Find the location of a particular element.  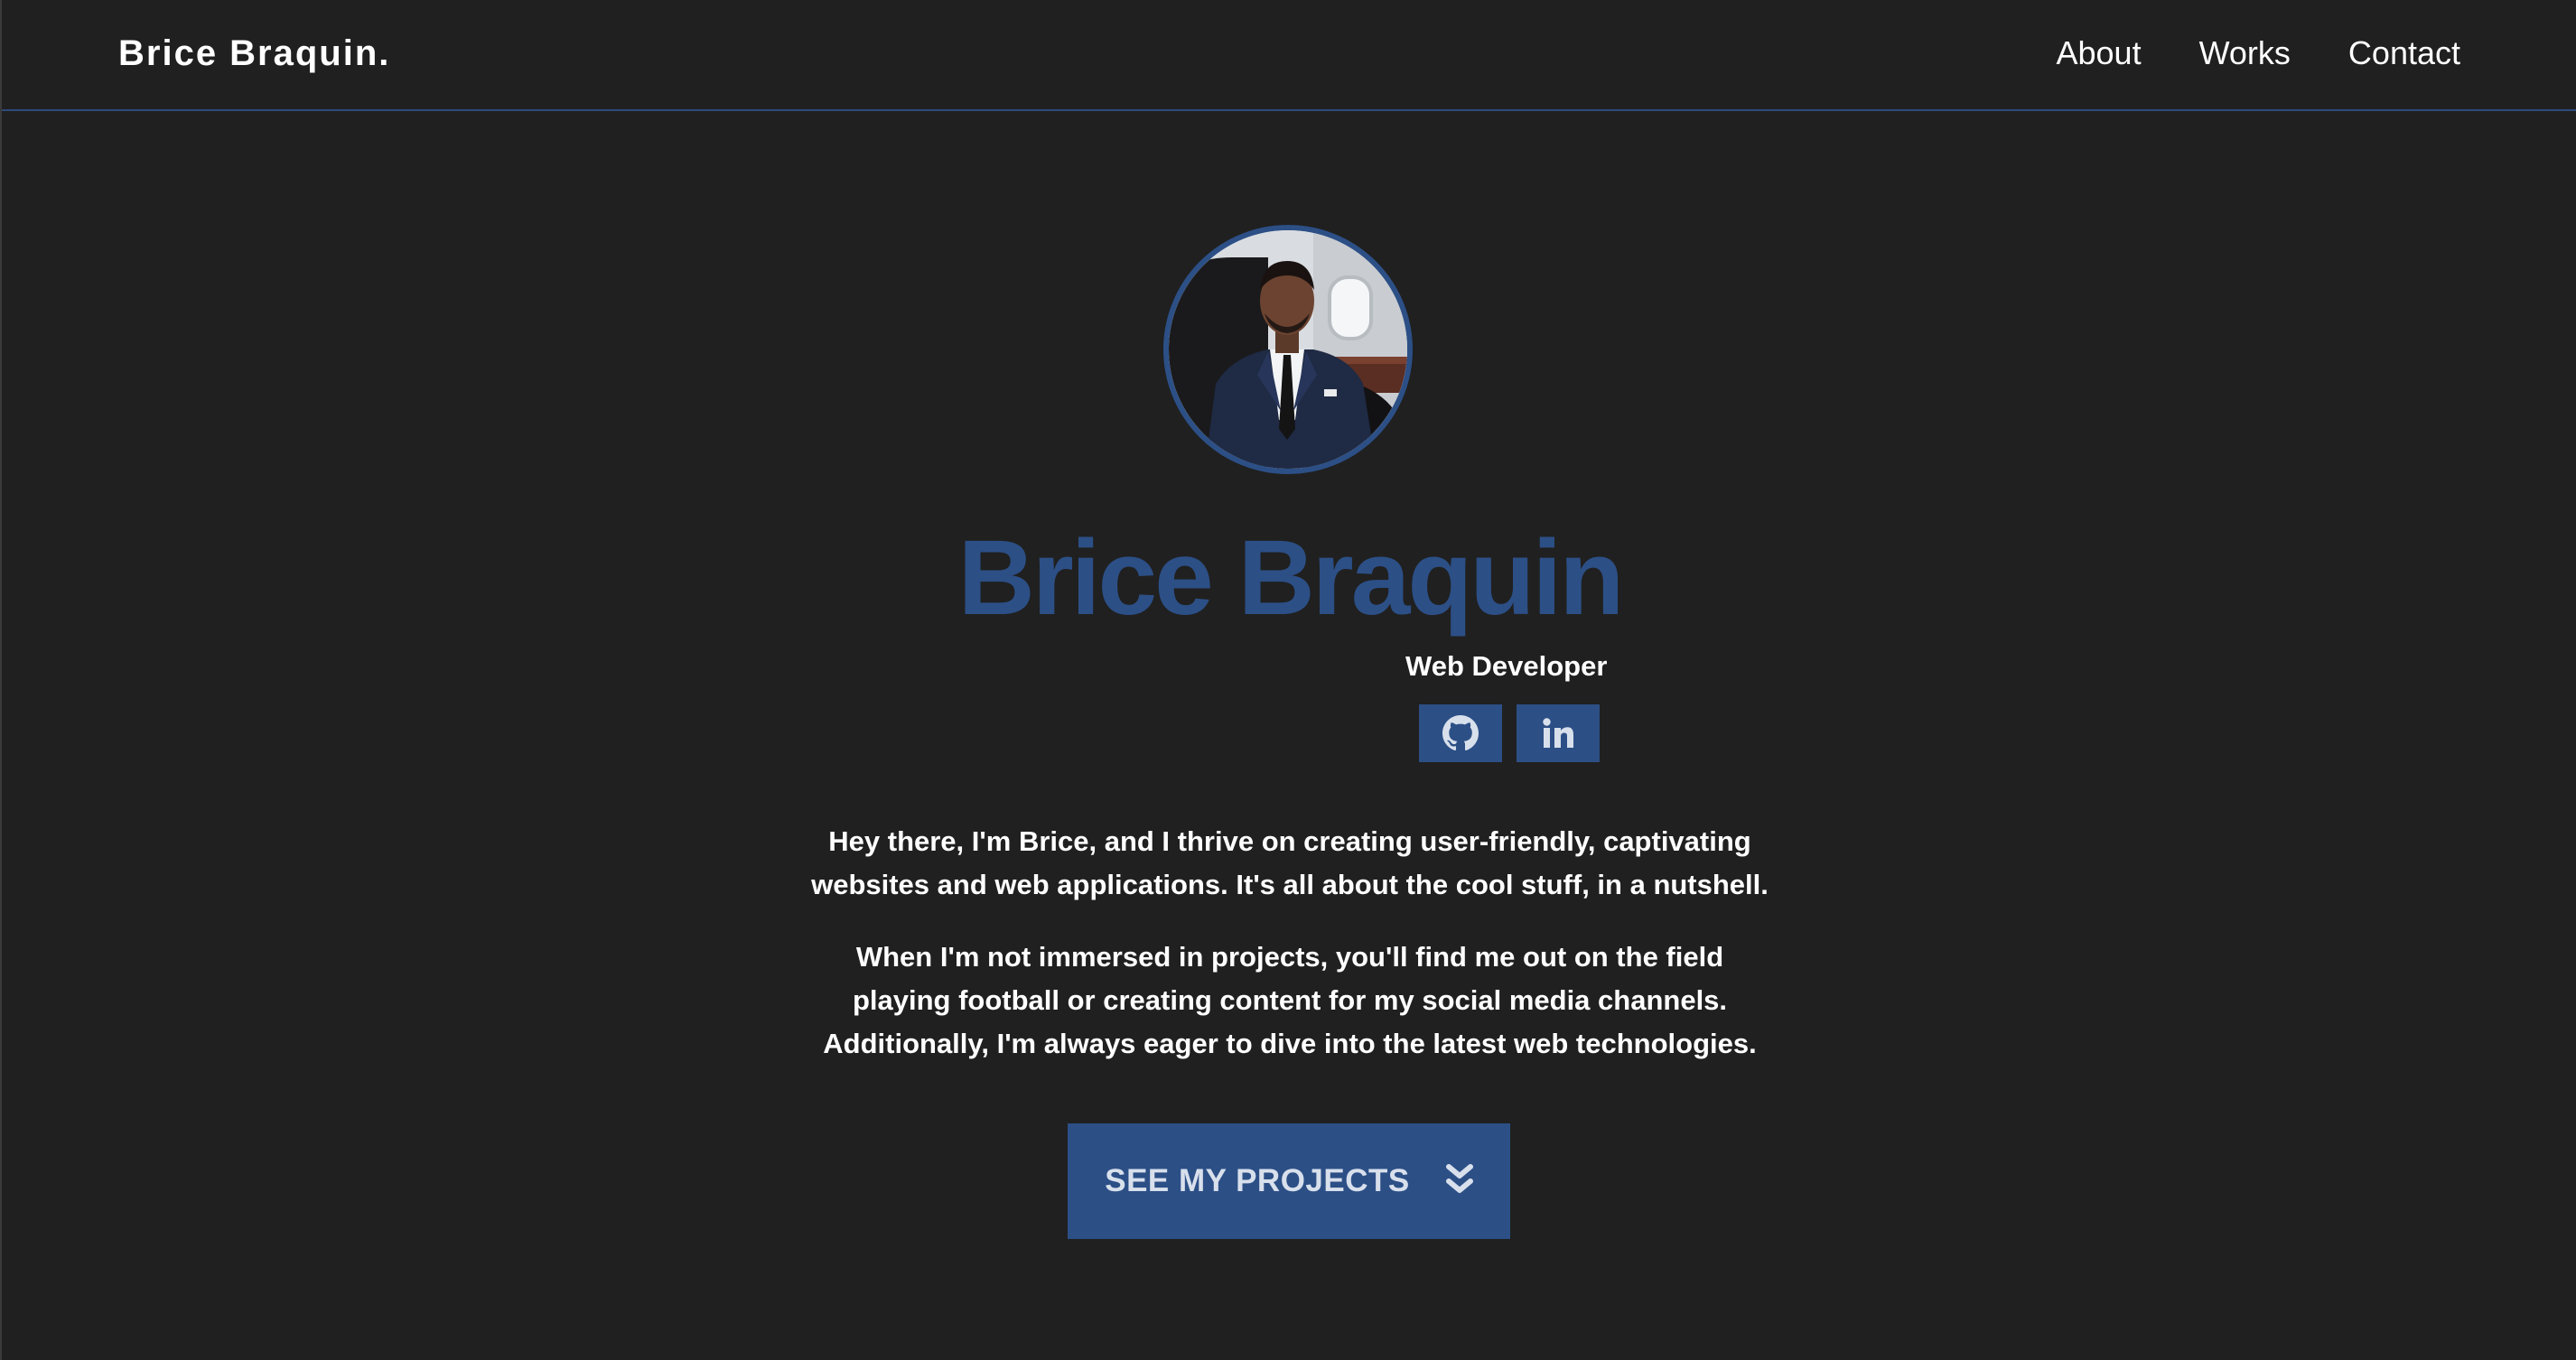

github-button is located at coordinates (1460, 733).